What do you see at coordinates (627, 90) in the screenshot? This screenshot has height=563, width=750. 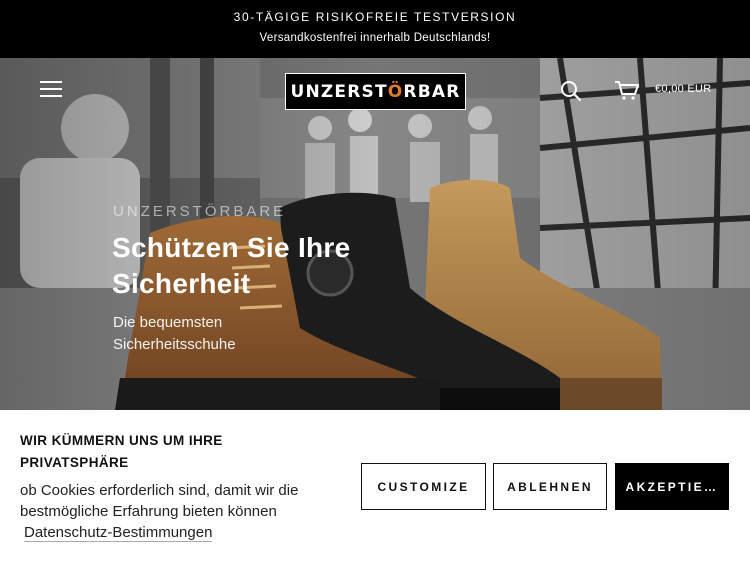 I see `cart-icon` at bounding box center [627, 90].